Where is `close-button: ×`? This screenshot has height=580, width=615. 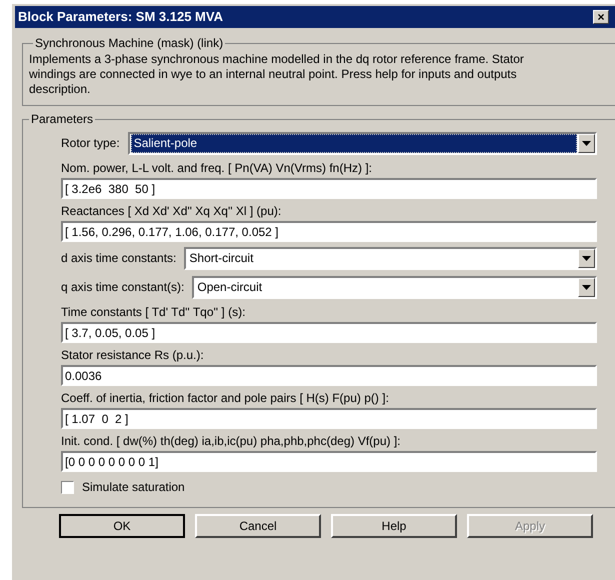
close-button: × is located at coordinates (601, 17).